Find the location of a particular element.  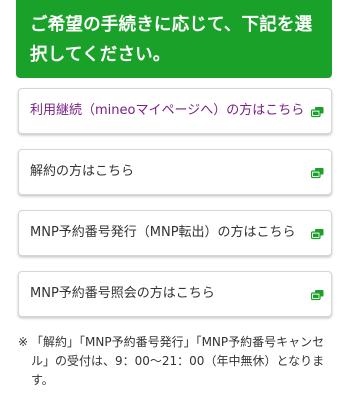

continue-usage-label: 利用継続（mineoマイページへ）の方はこちら is located at coordinates (167, 110).